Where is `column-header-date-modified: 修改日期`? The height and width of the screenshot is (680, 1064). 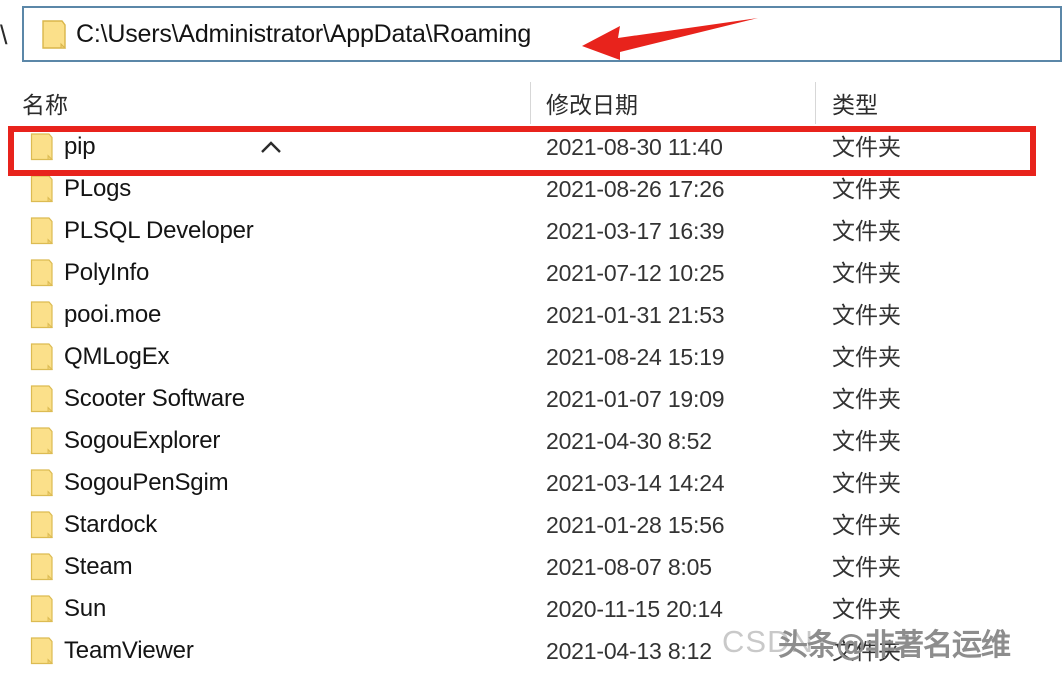
column-header-date-modified: 修改日期 is located at coordinates (592, 103).